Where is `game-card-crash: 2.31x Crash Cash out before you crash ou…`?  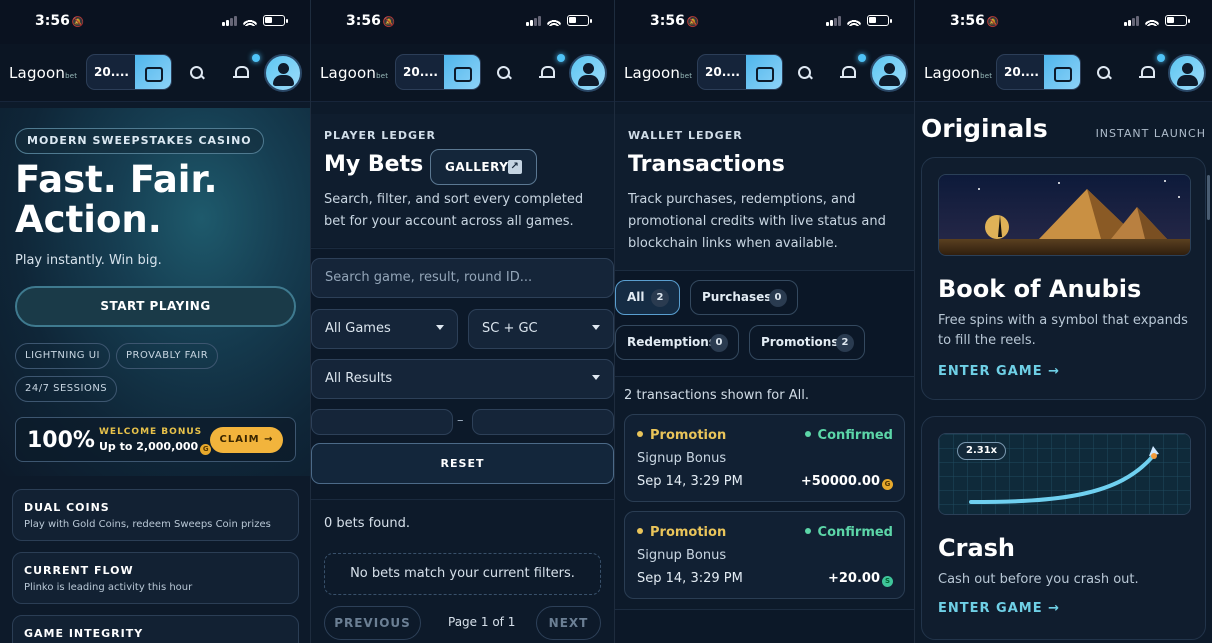
game-card-crash: 2.31x Crash Cash out before you crash ou… is located at coordinates (1063, 528).